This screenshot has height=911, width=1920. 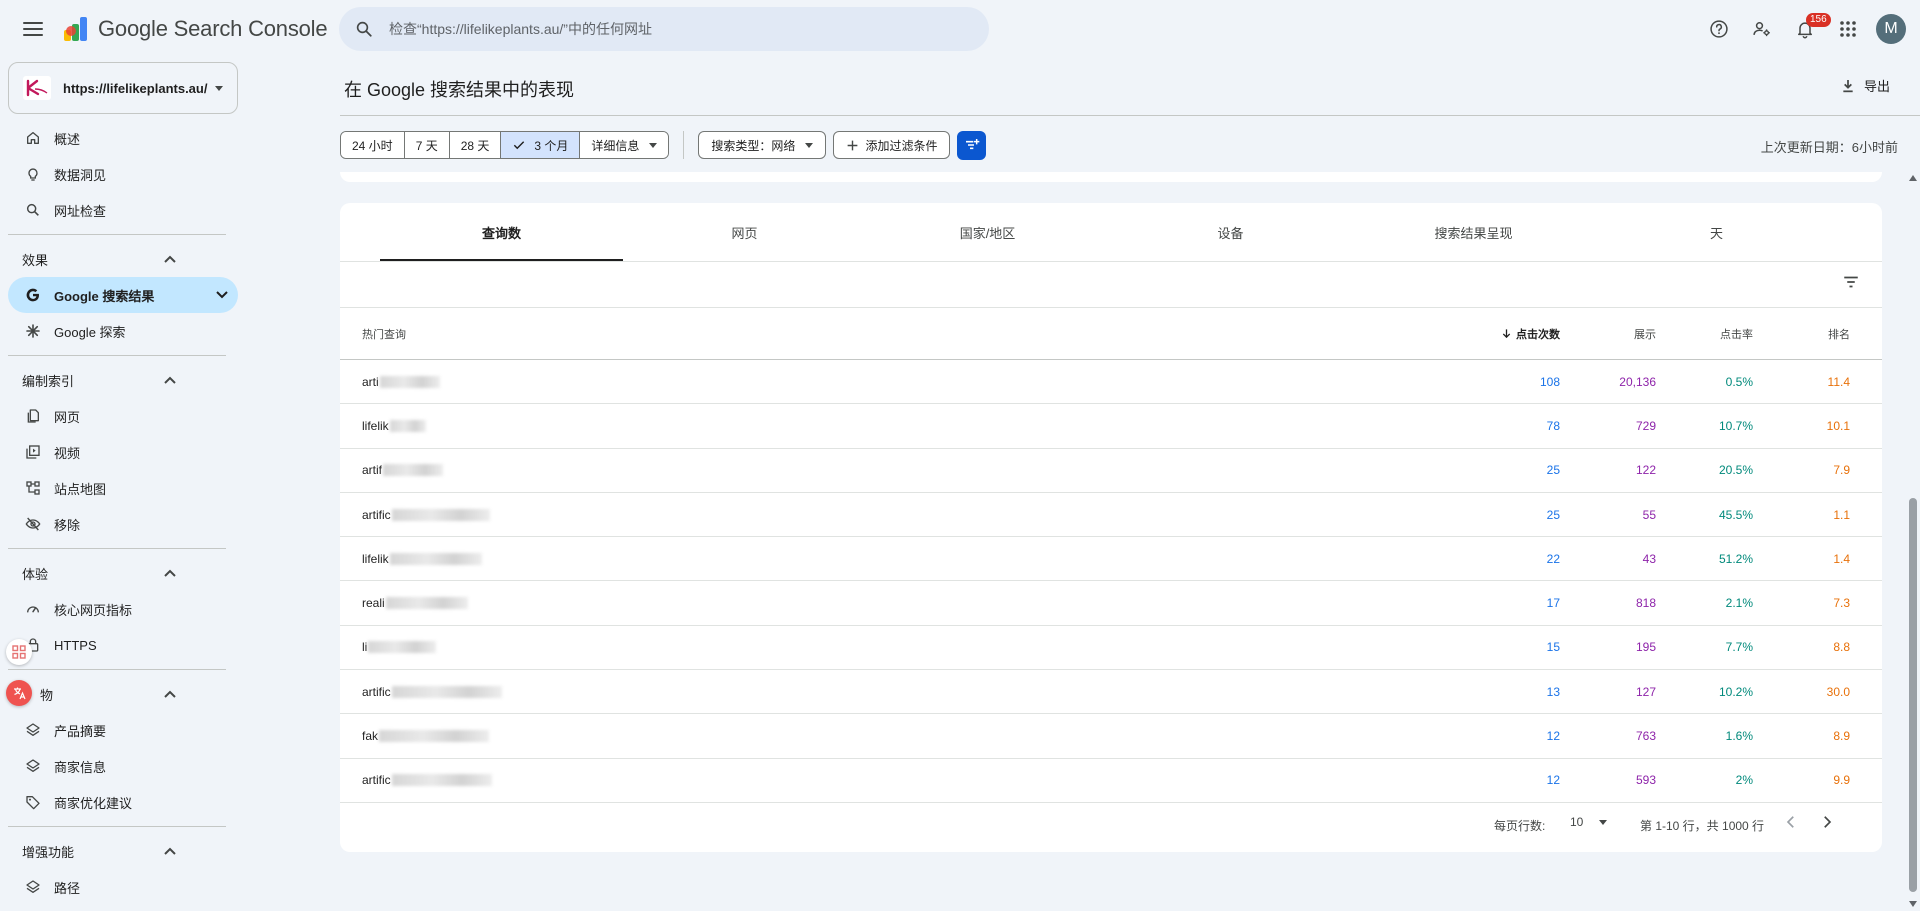 I want to click on clicks-cell: 12, so click(x=1553, y=736).